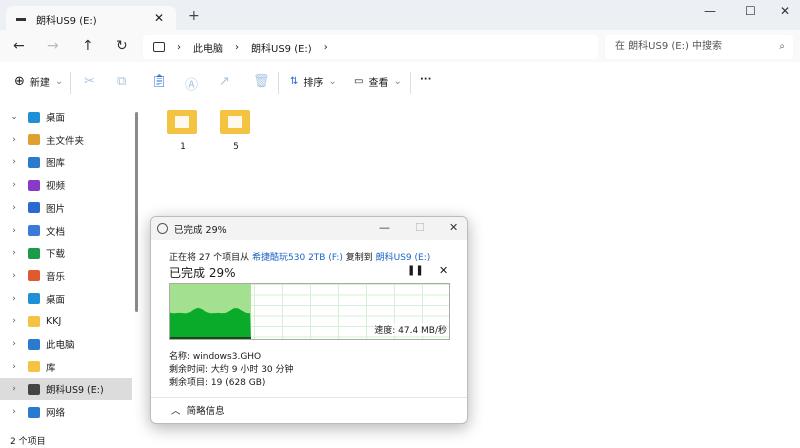  Describe the element at coordinates (56, 209) in the screenshot. I see `sidebar-item-label: 图片` at that location.